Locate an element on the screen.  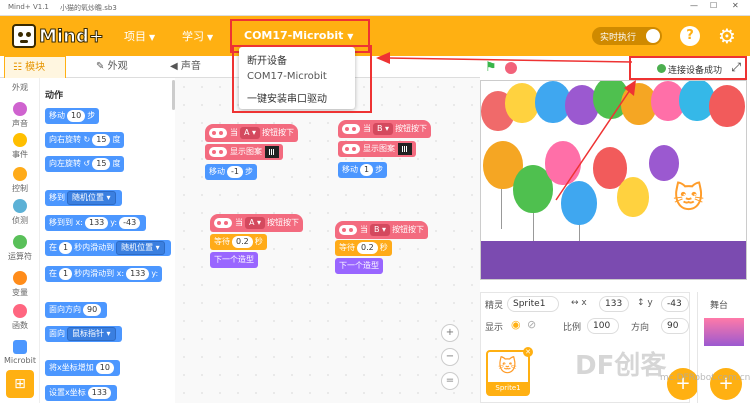
show-eye-icon: ◉ is located at coordinates (516, 324).